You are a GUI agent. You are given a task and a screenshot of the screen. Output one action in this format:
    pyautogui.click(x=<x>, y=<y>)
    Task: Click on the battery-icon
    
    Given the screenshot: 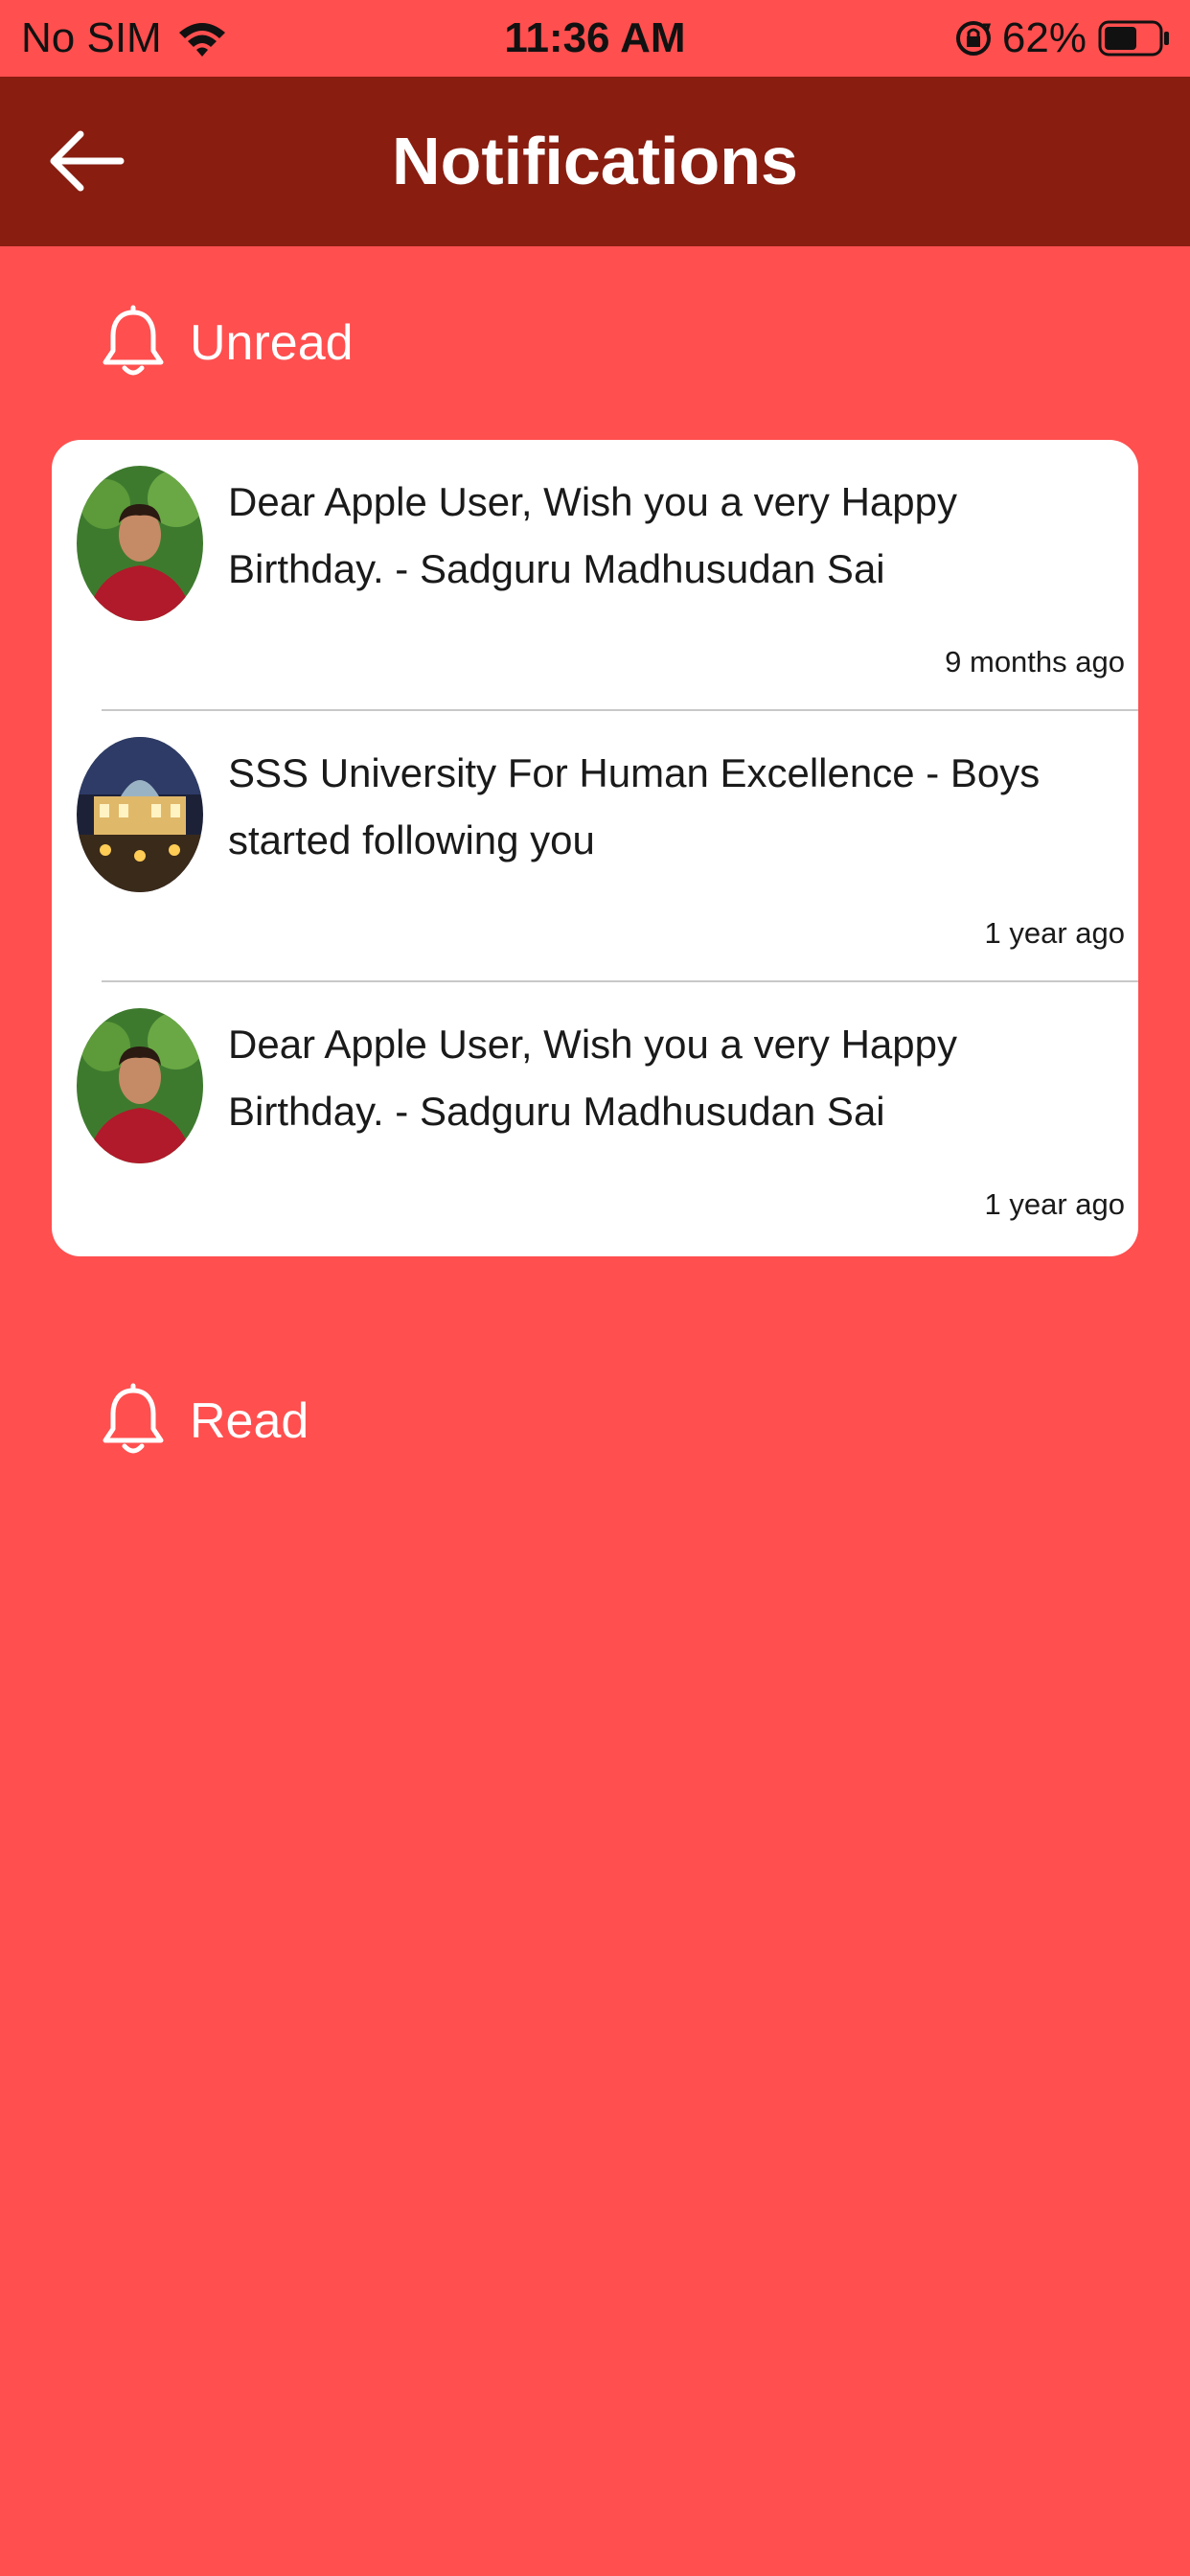 What is the action you would take?
    pyautogui.click(x=1133, y=38)
    